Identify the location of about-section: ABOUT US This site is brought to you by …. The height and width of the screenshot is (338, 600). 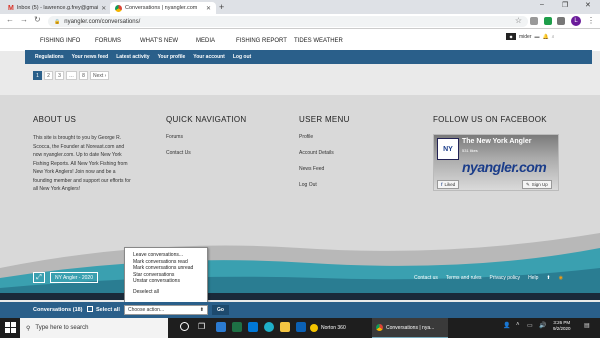
(83, 154).